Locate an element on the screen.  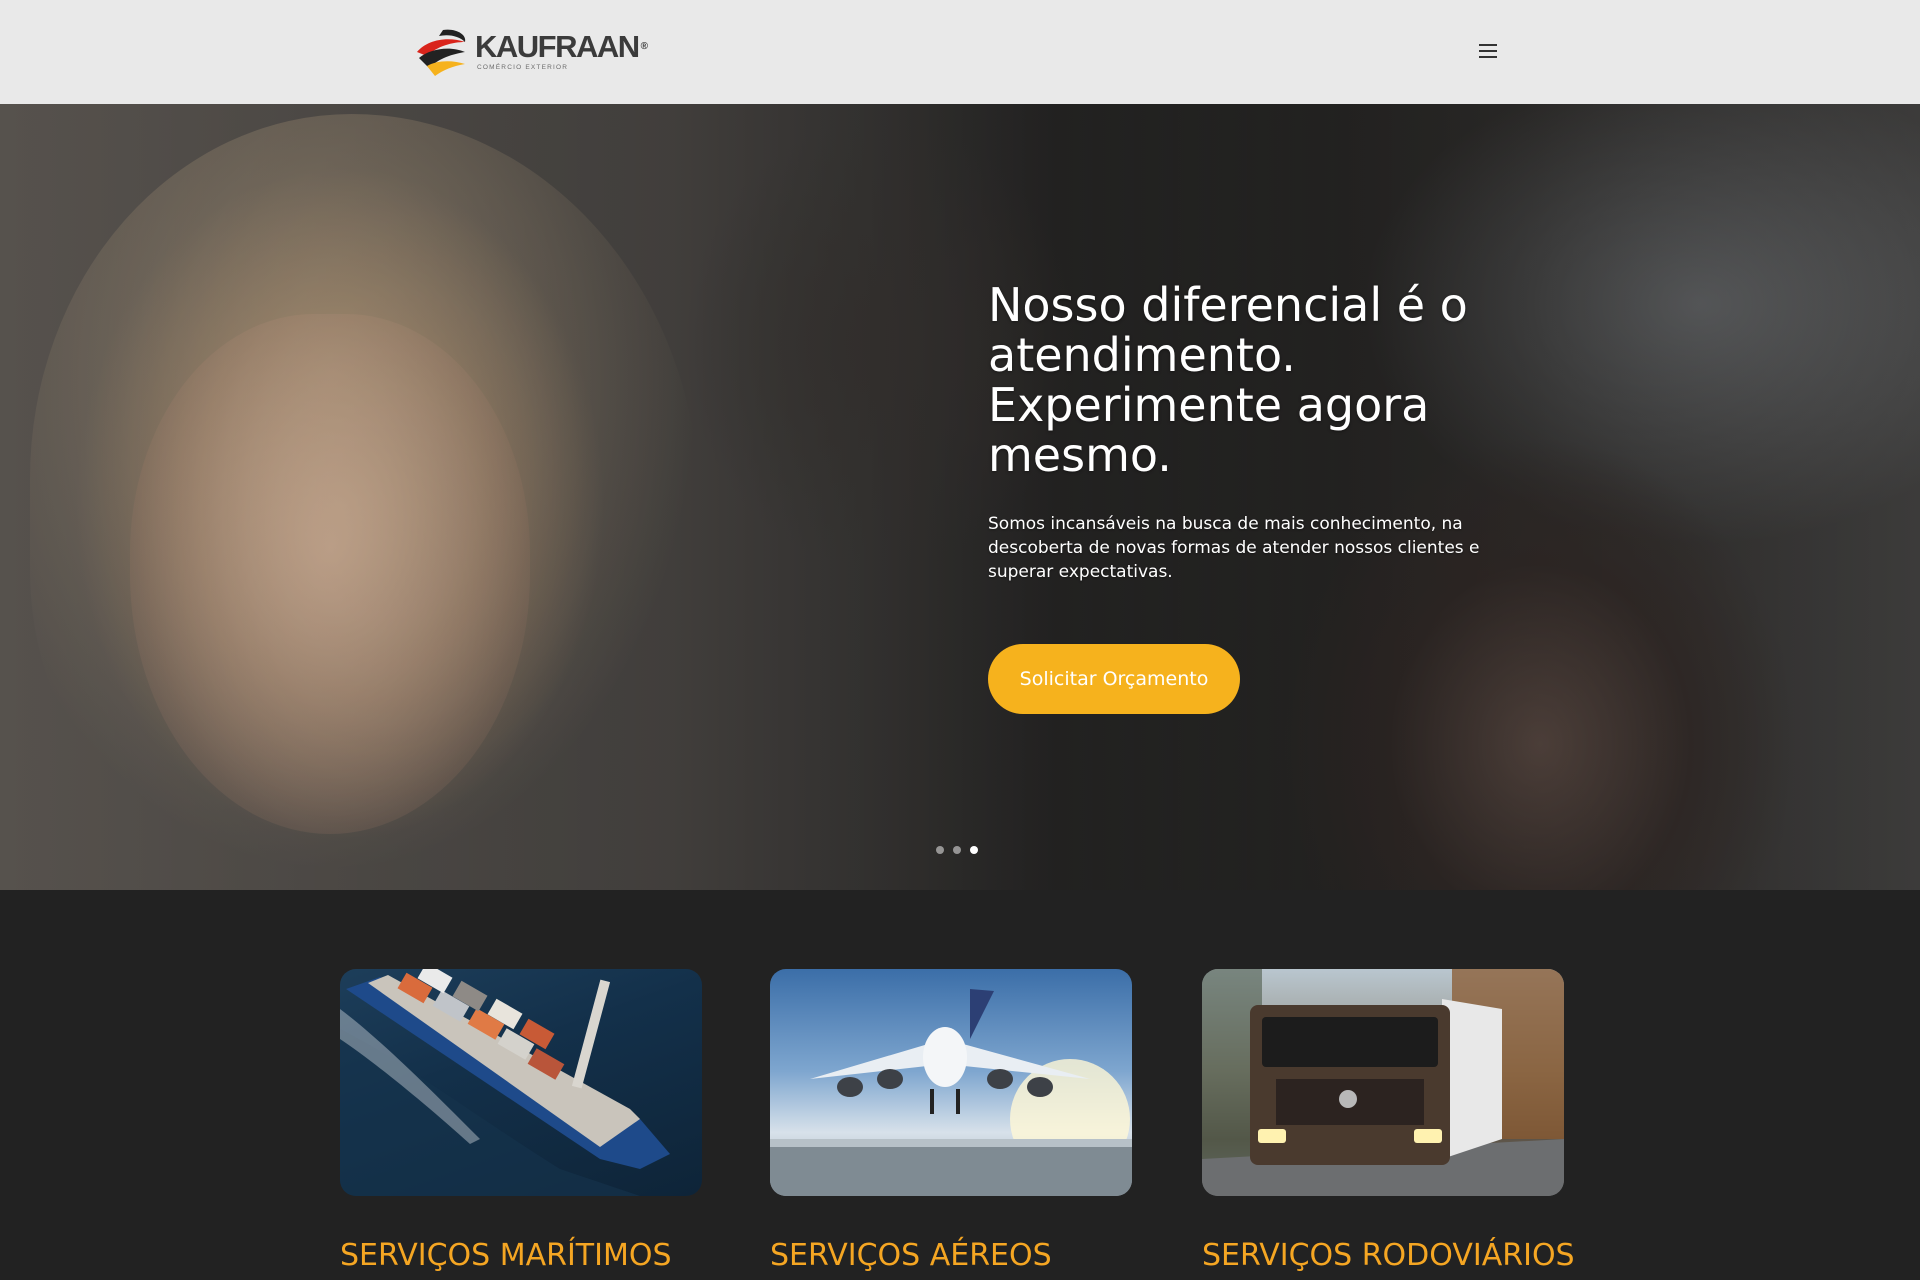
slider-dots is located at coordinates (957, 850).